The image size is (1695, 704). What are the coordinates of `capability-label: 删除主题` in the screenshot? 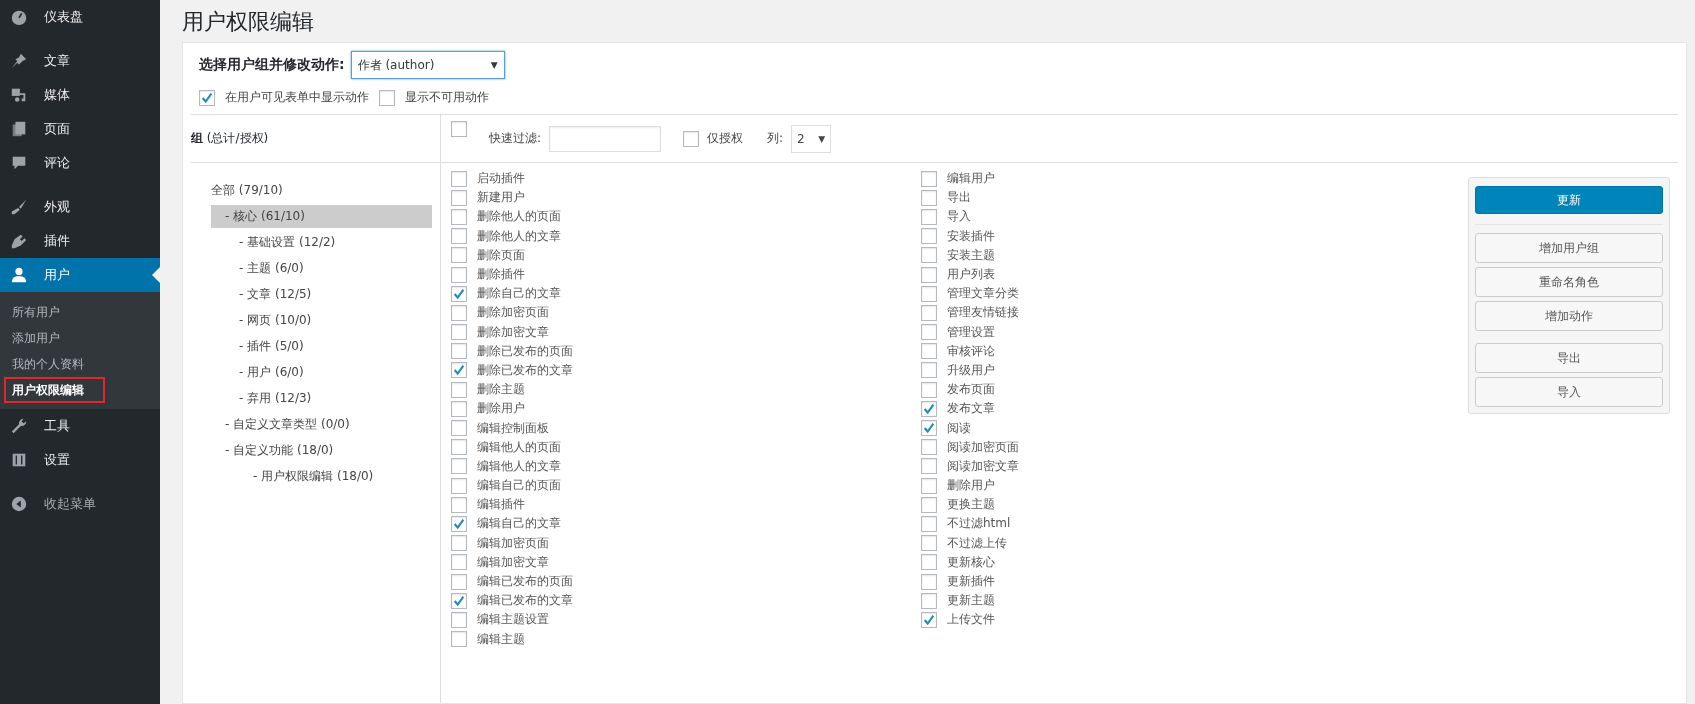 It's located at (501, 390).